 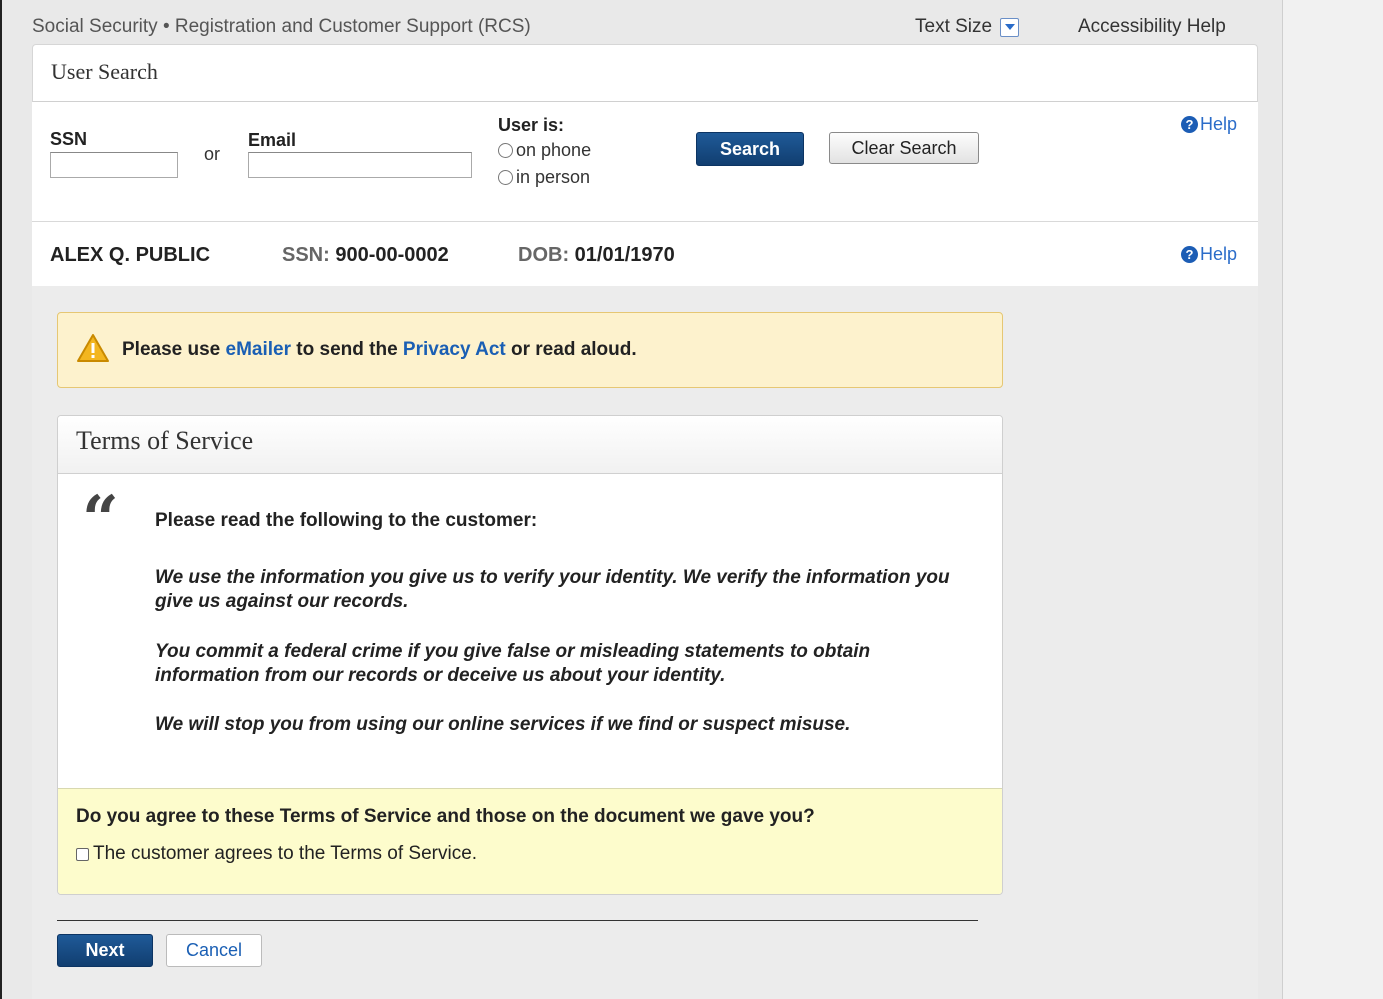 I want to click on divider, so click(x=517, y=920).